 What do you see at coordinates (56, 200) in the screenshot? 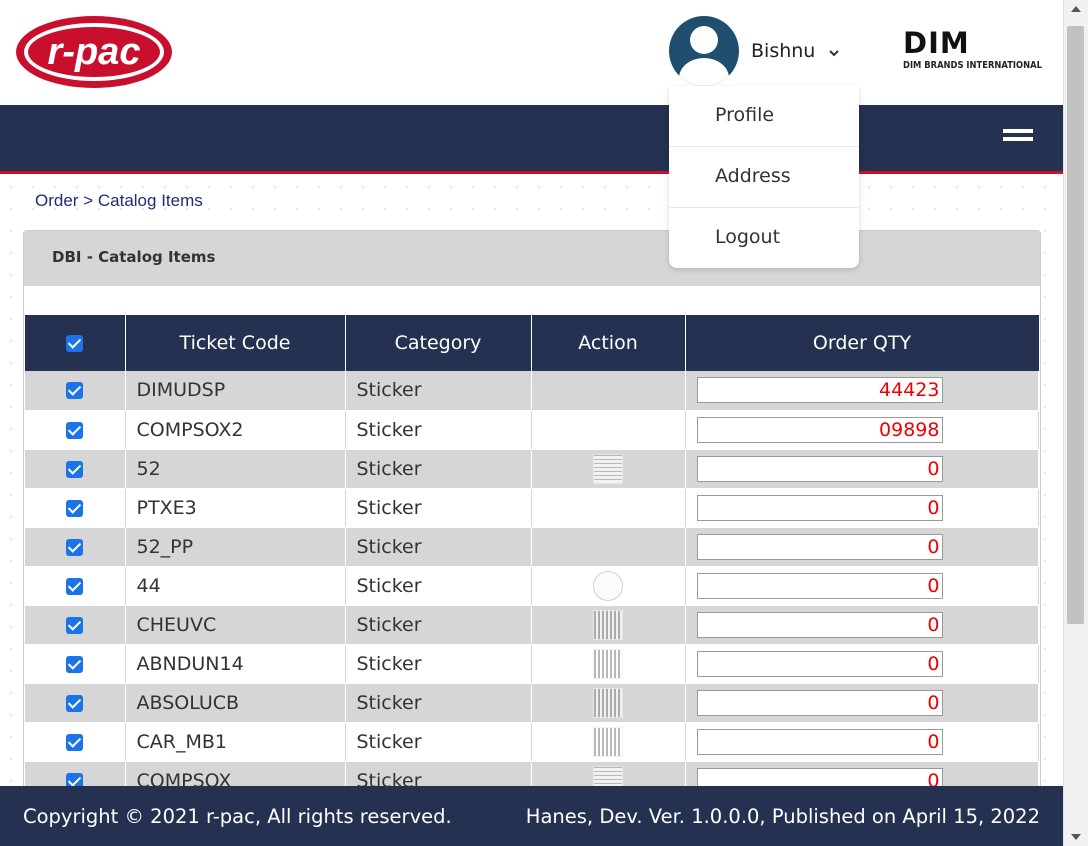
I see `breadcrumb-order-link: Order` at bounding box center [56, 200].